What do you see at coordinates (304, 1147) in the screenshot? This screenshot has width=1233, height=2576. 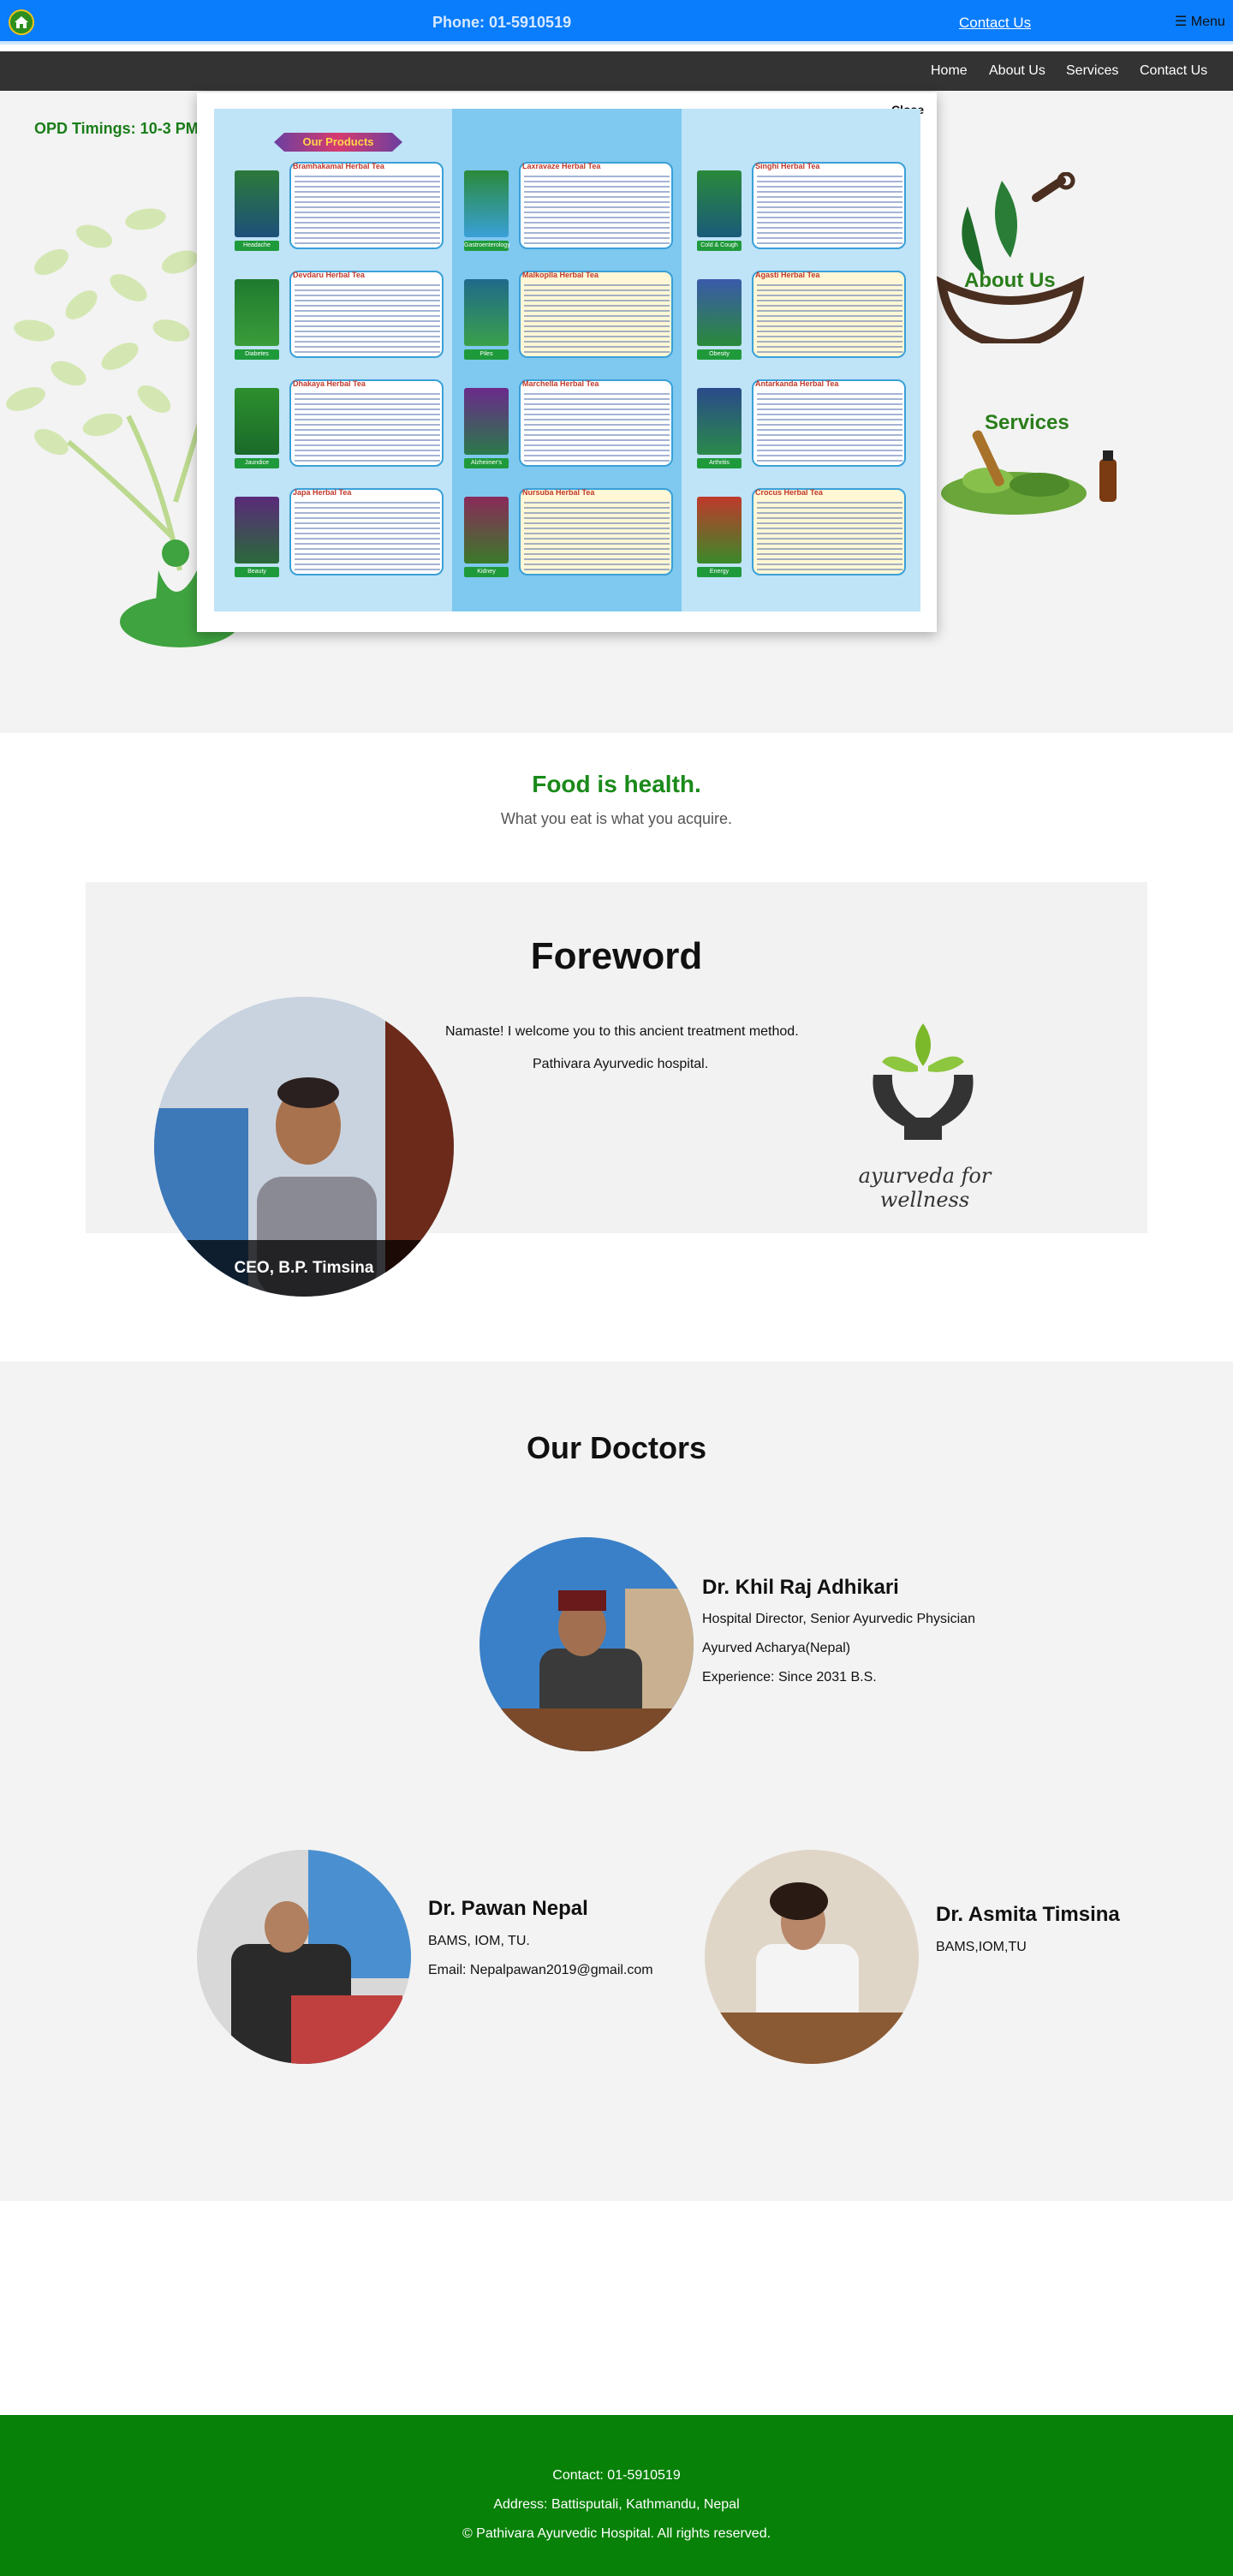 I see `ceo-photo: CEO, B.P. Timsina` at bounding box center [304, 1147].